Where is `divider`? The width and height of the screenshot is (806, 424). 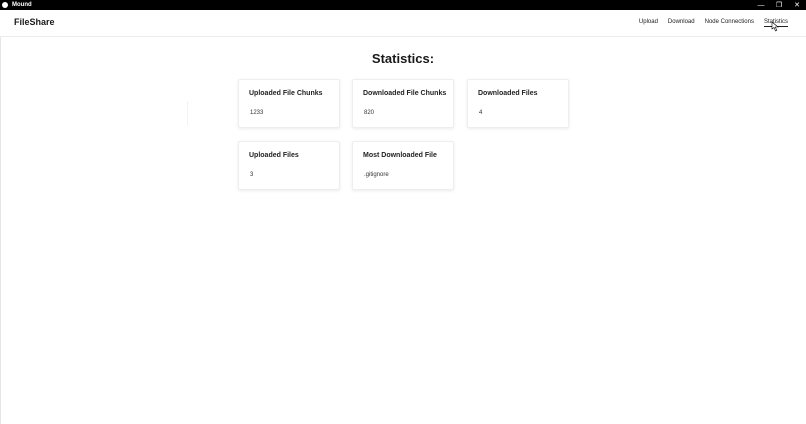
divider is located at coordinates (187, 113).